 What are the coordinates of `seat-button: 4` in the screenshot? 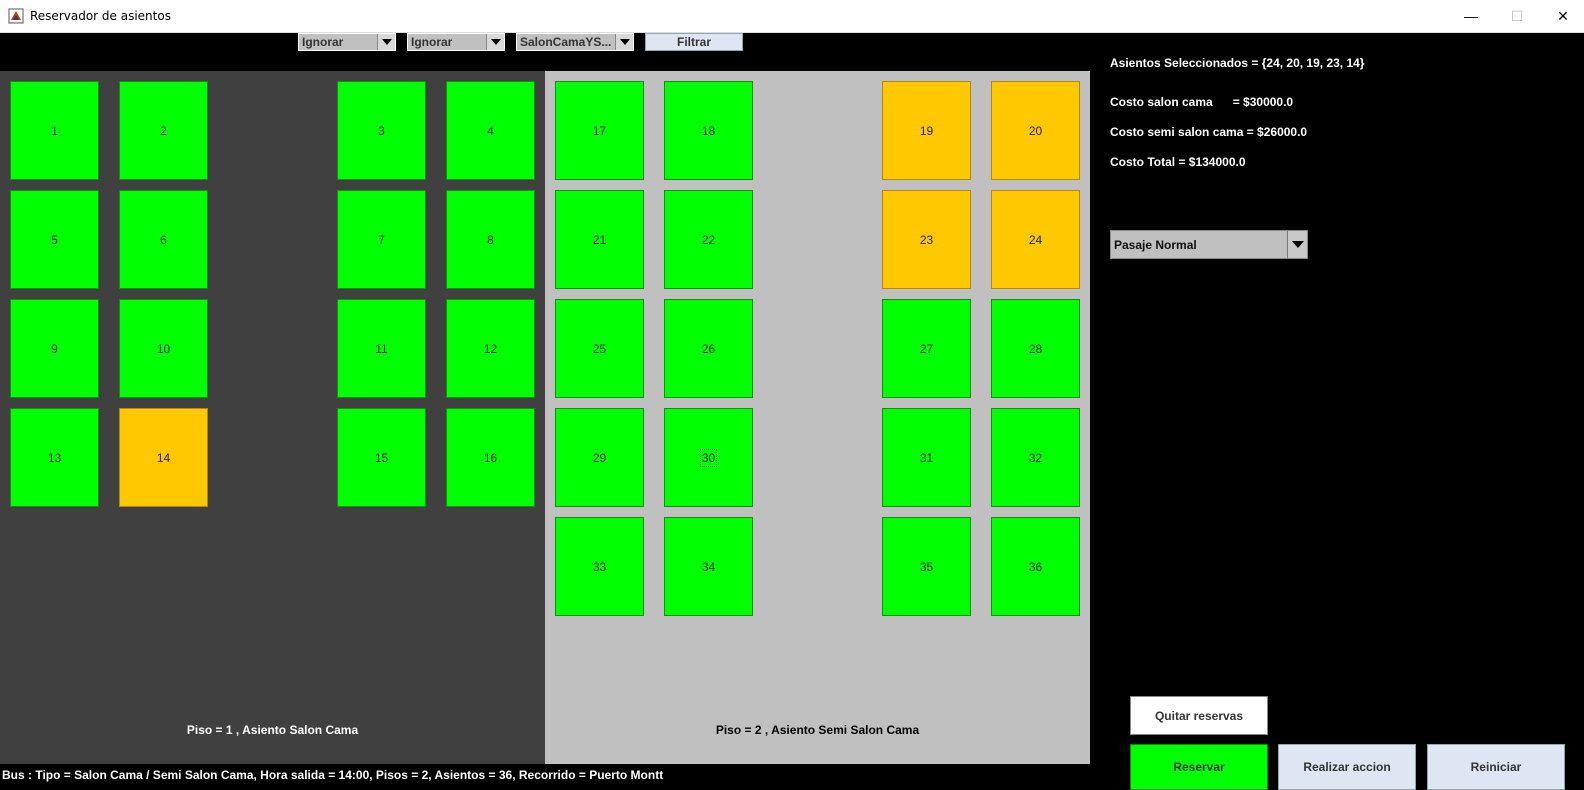 It's located at (490, 130).